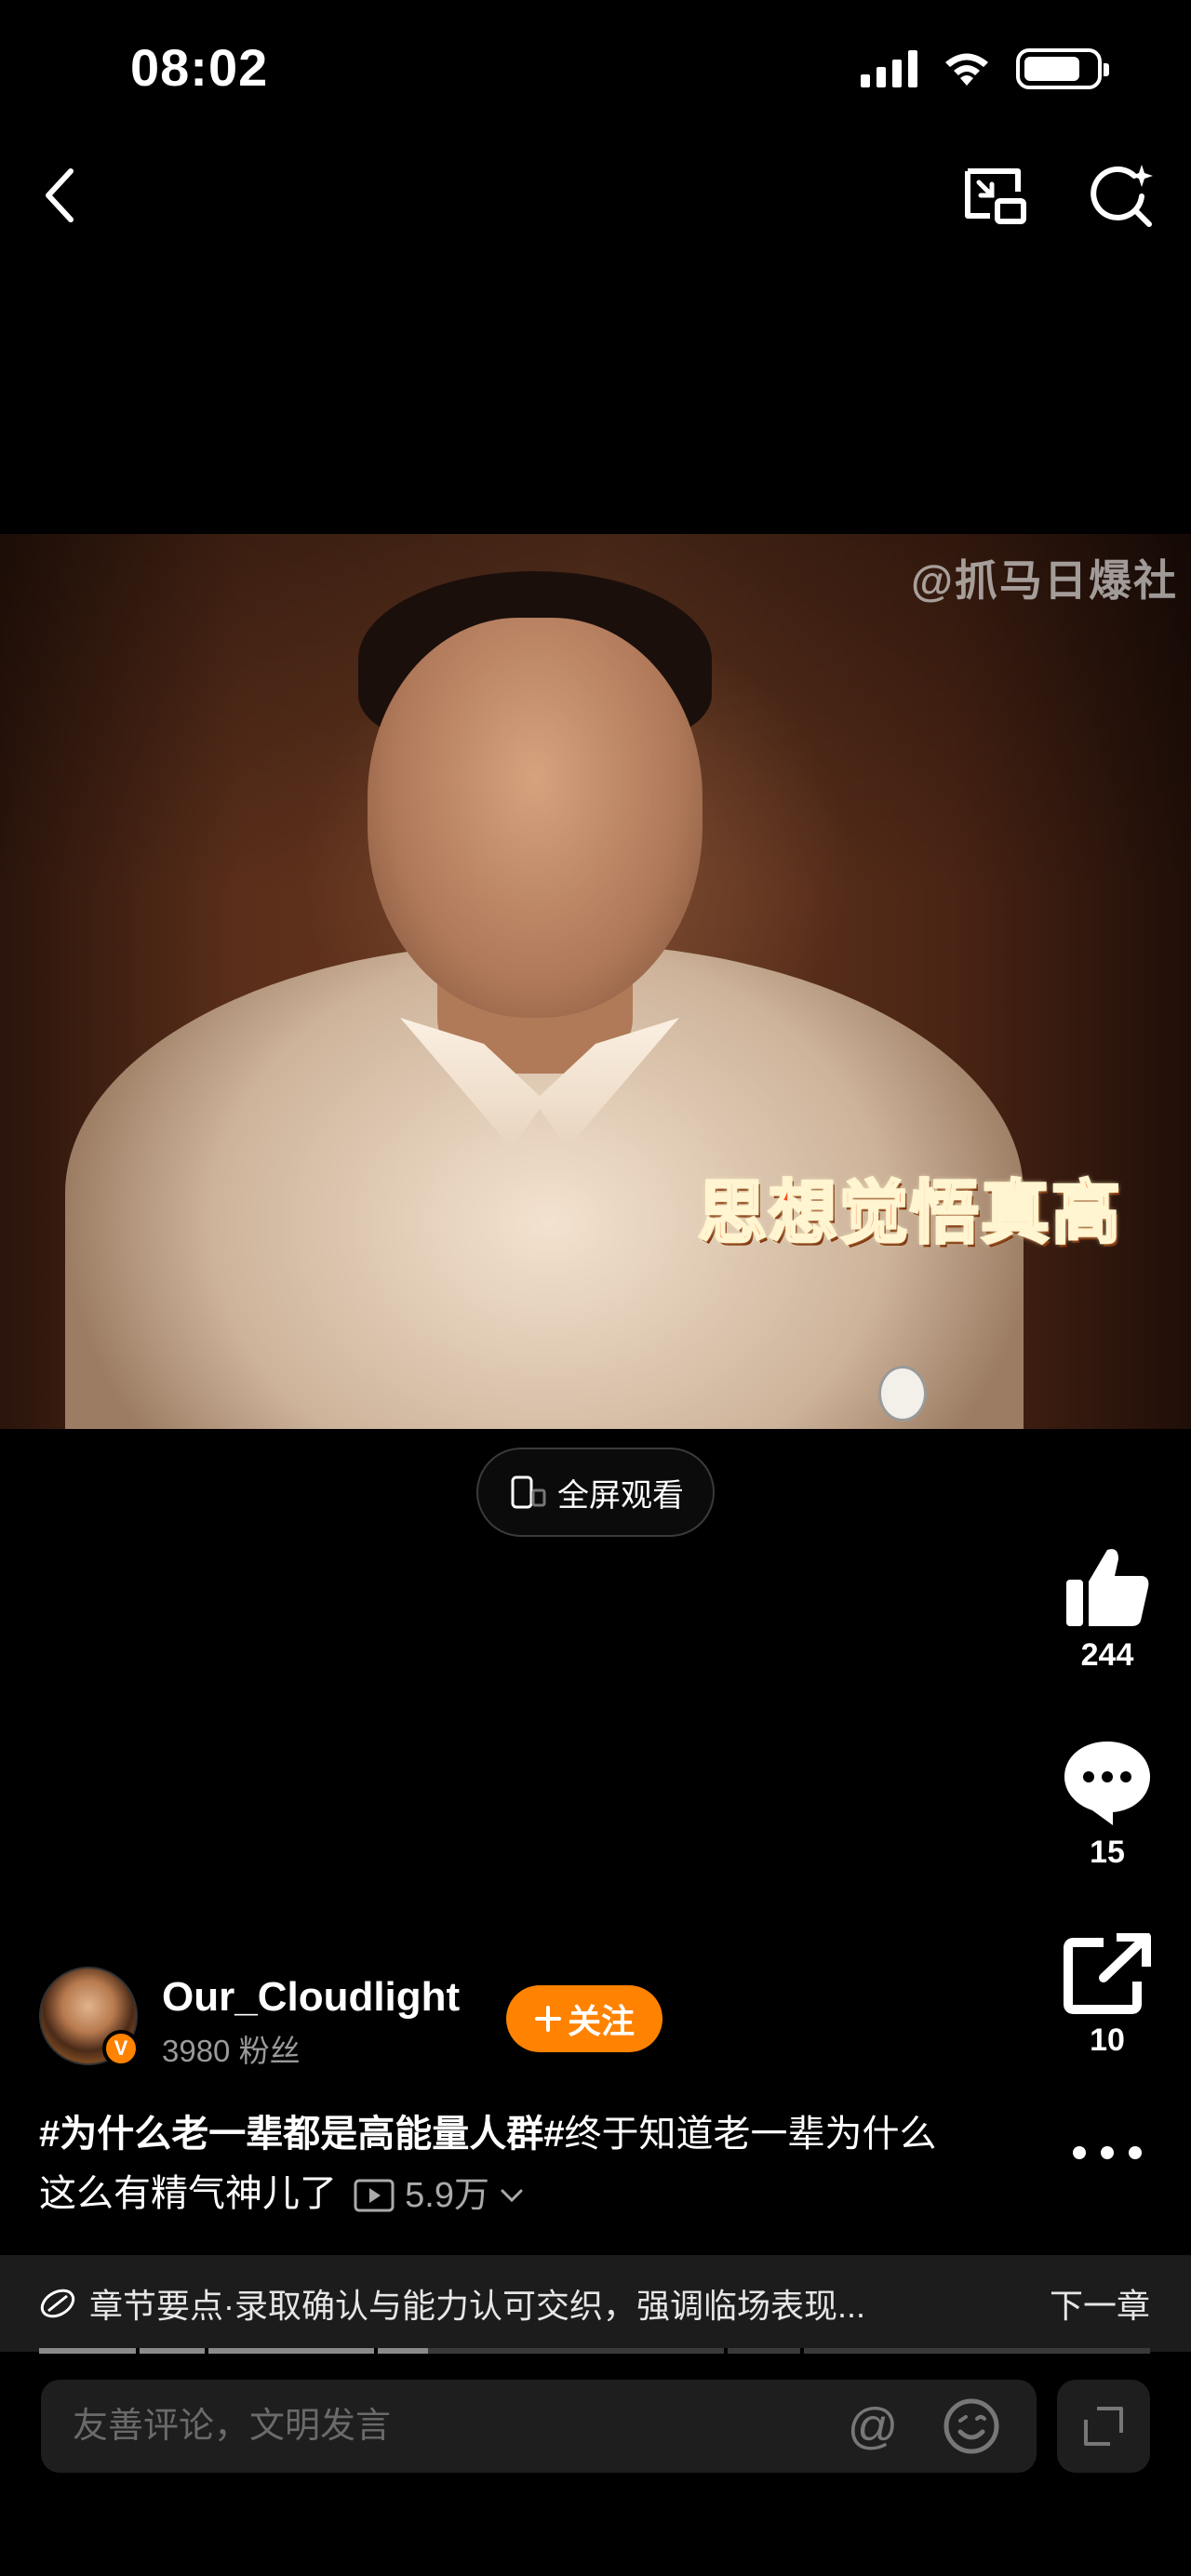 Image resolution: width=1191 pixels, height=2576 pixels. What do you see at coordinates (302, 2134) in the screenshot?
I see `hashtag: #为什么老一辈都是高能量人群#` at bounding box center [302, 2134].